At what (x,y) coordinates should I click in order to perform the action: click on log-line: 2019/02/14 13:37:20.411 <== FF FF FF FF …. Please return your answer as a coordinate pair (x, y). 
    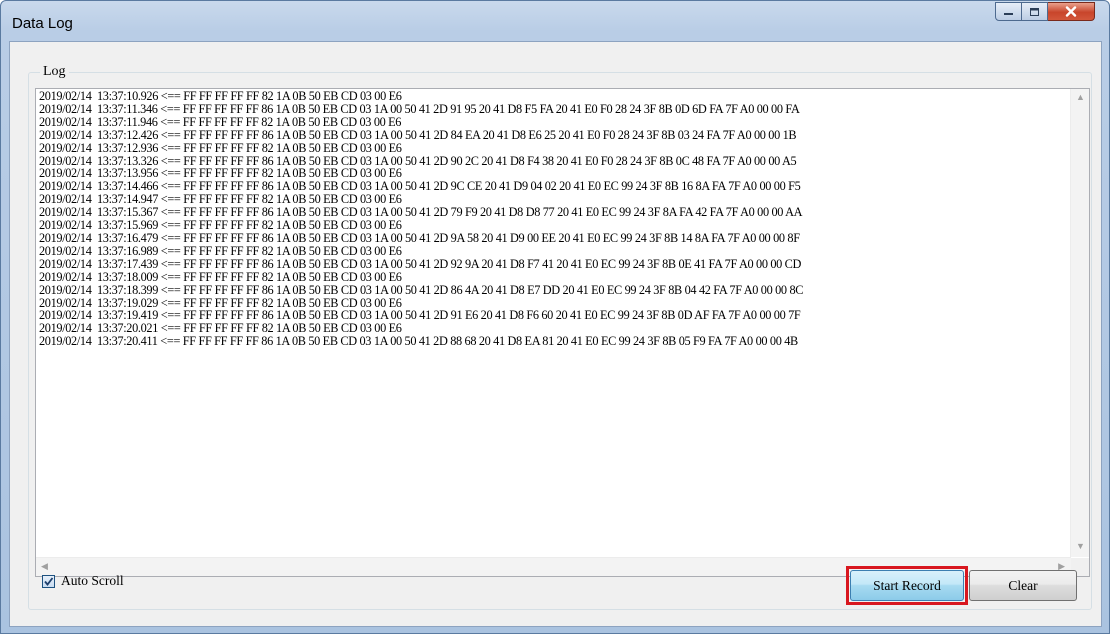
    Looking at the image, I should click on (418, 341).